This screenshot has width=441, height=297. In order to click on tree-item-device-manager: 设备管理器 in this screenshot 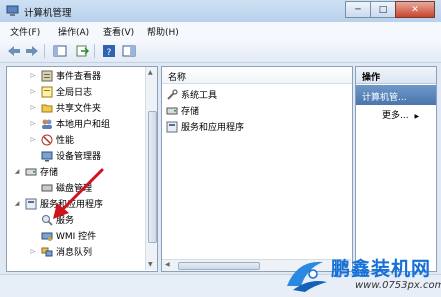, I will do `click(65, 155)`.